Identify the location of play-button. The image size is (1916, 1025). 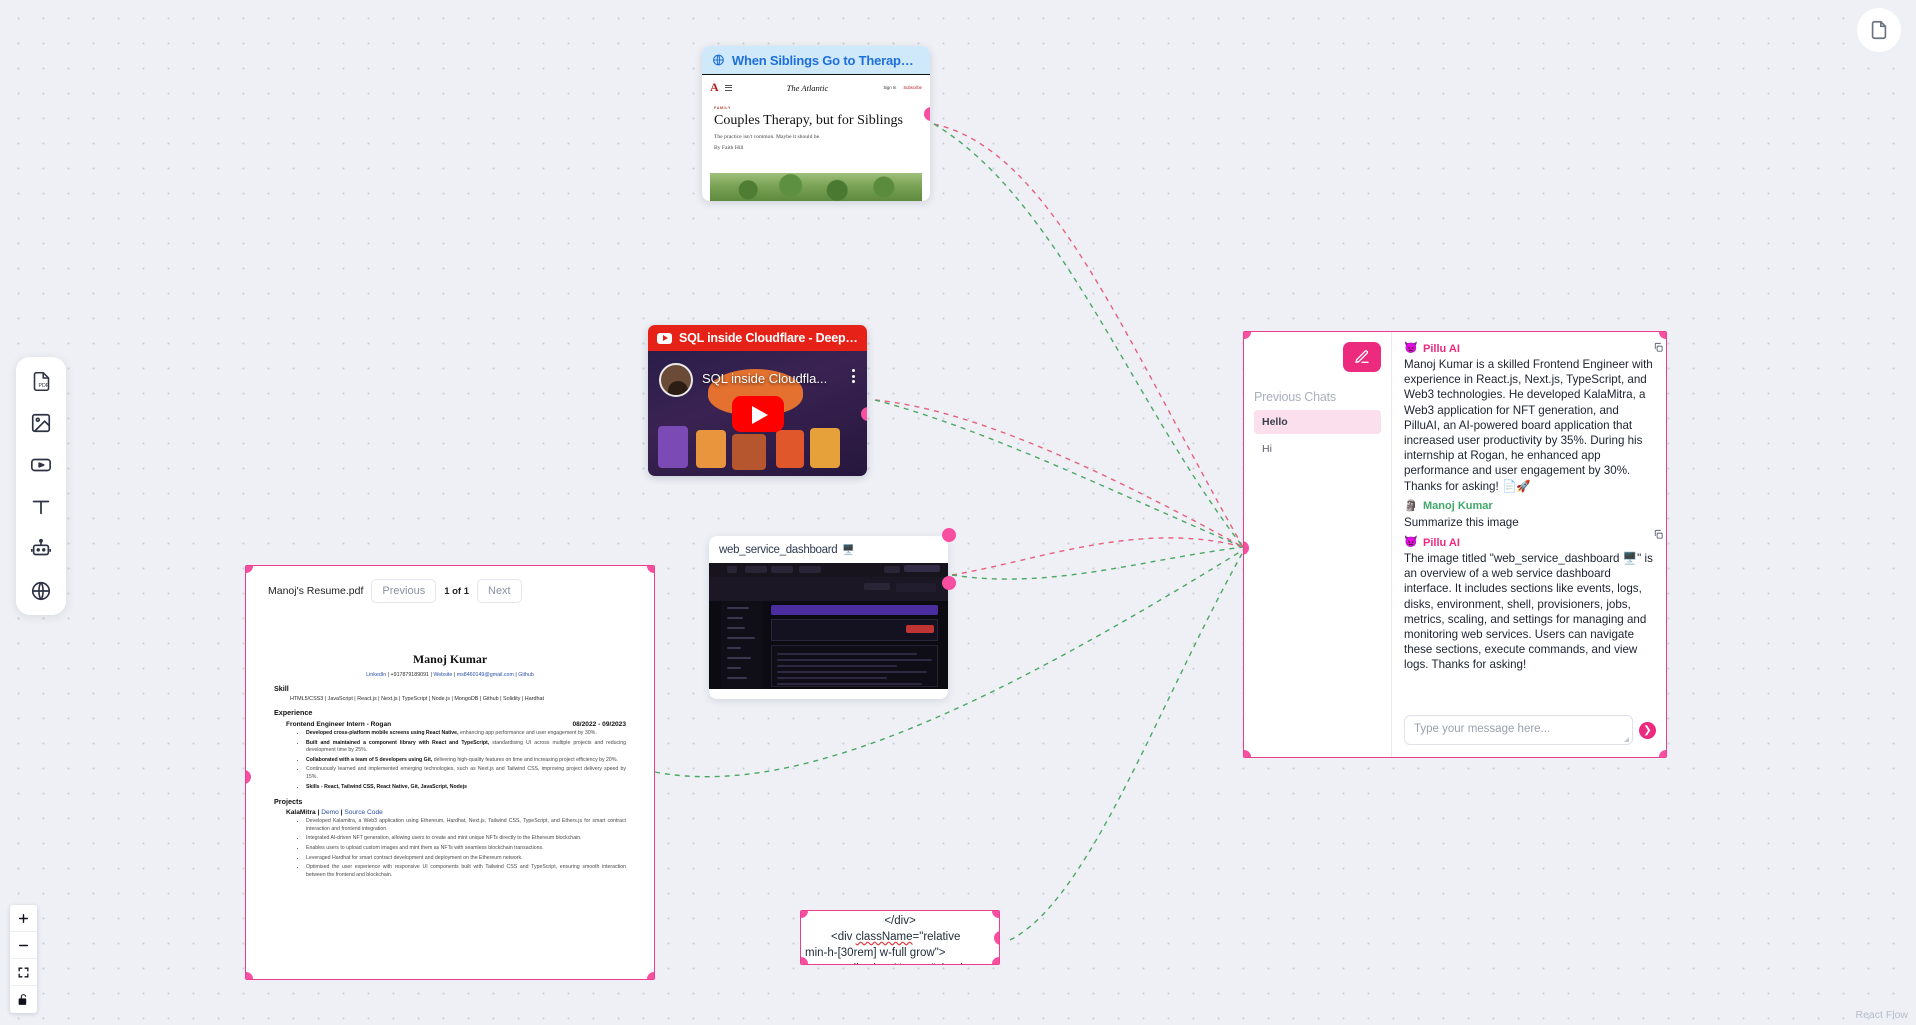
(757, 413).